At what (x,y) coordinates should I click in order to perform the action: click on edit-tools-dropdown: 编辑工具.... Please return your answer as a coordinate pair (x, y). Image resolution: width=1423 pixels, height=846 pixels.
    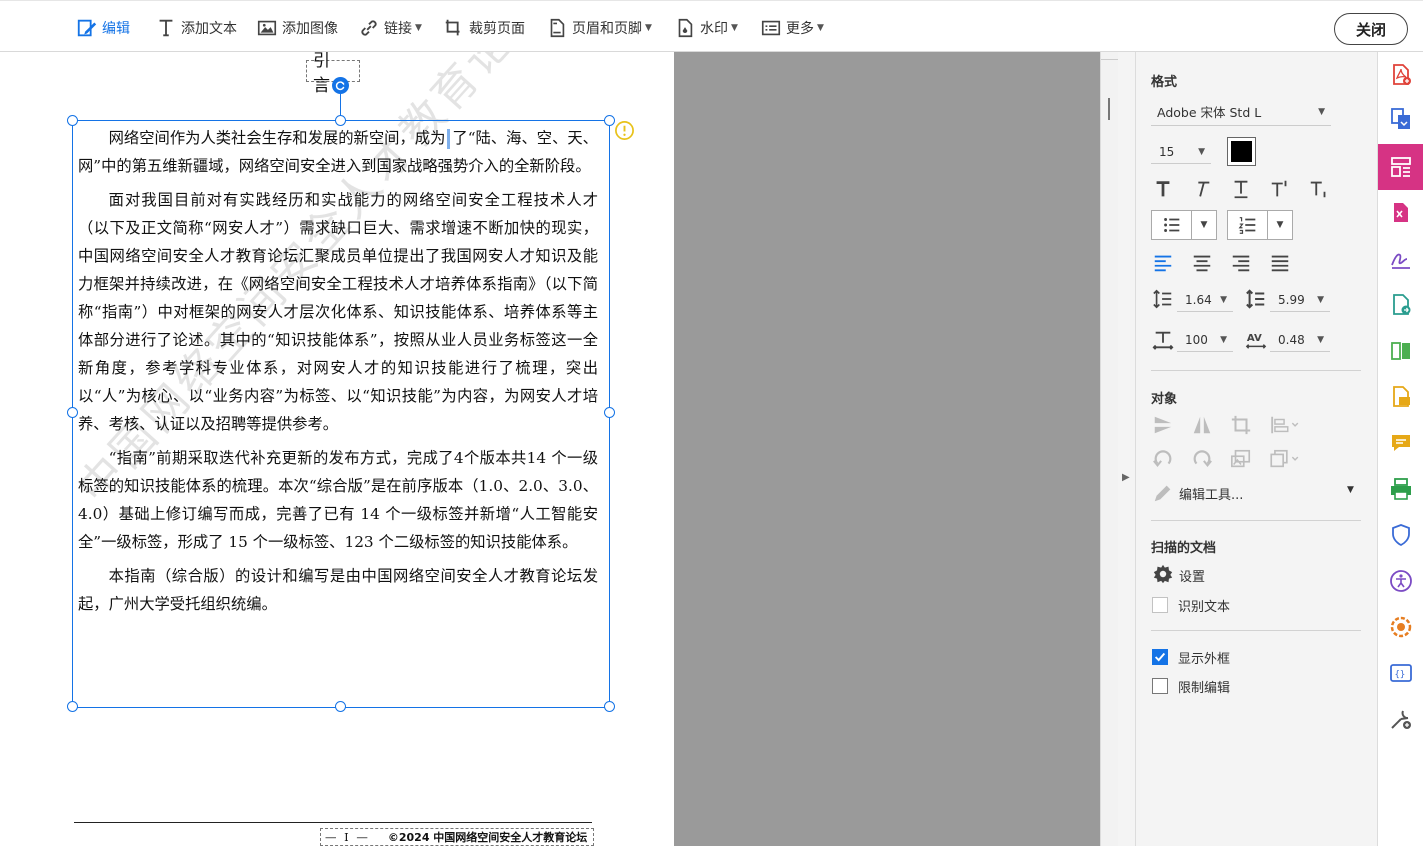
    Looking at the image, I should click on (1211, 493).